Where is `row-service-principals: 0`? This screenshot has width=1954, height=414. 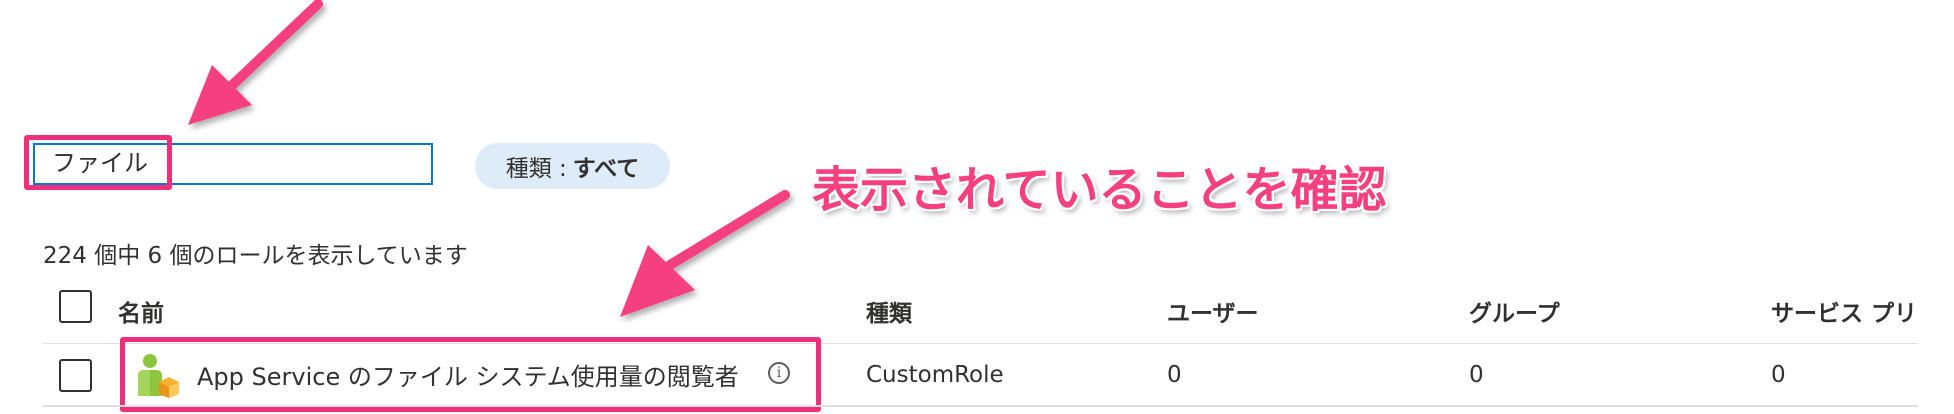 row-service-principals: 0 is located at coordinates (1778, 375).